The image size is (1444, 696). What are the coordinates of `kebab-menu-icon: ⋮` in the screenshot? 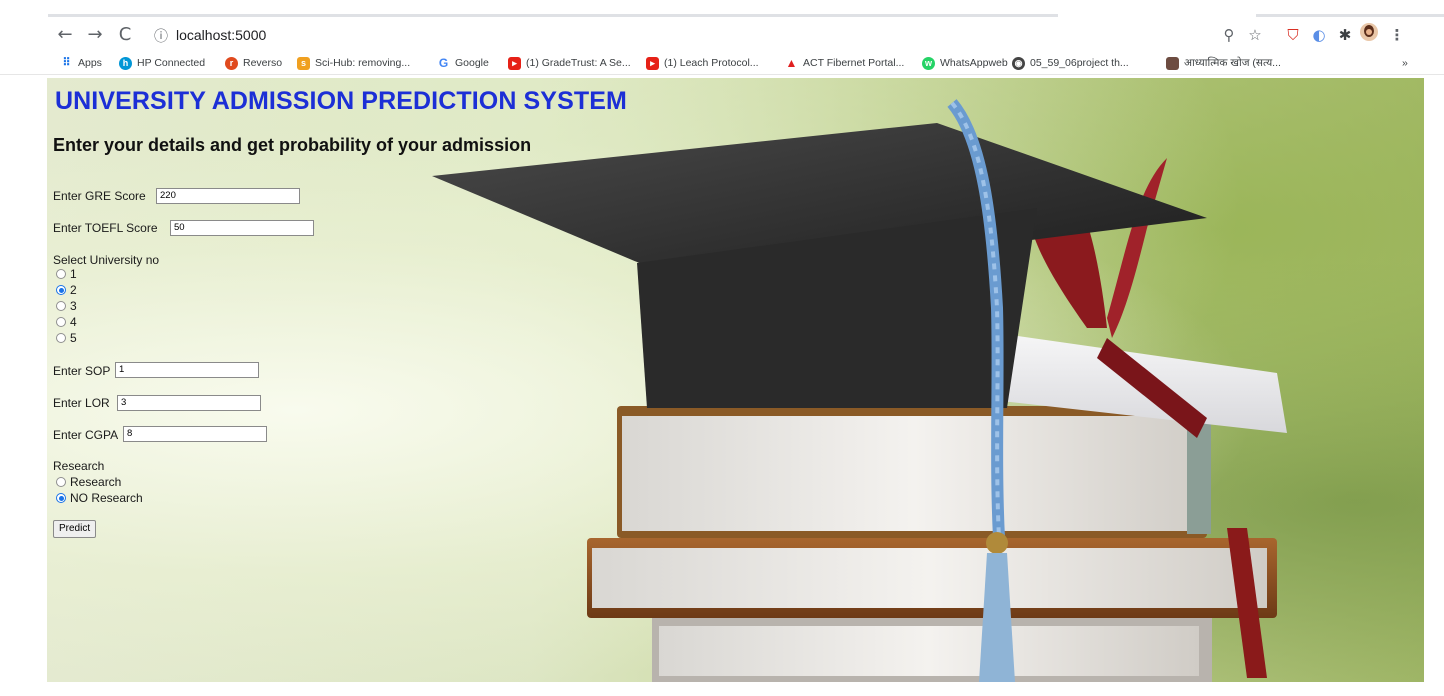 It's located at (1397, 35).